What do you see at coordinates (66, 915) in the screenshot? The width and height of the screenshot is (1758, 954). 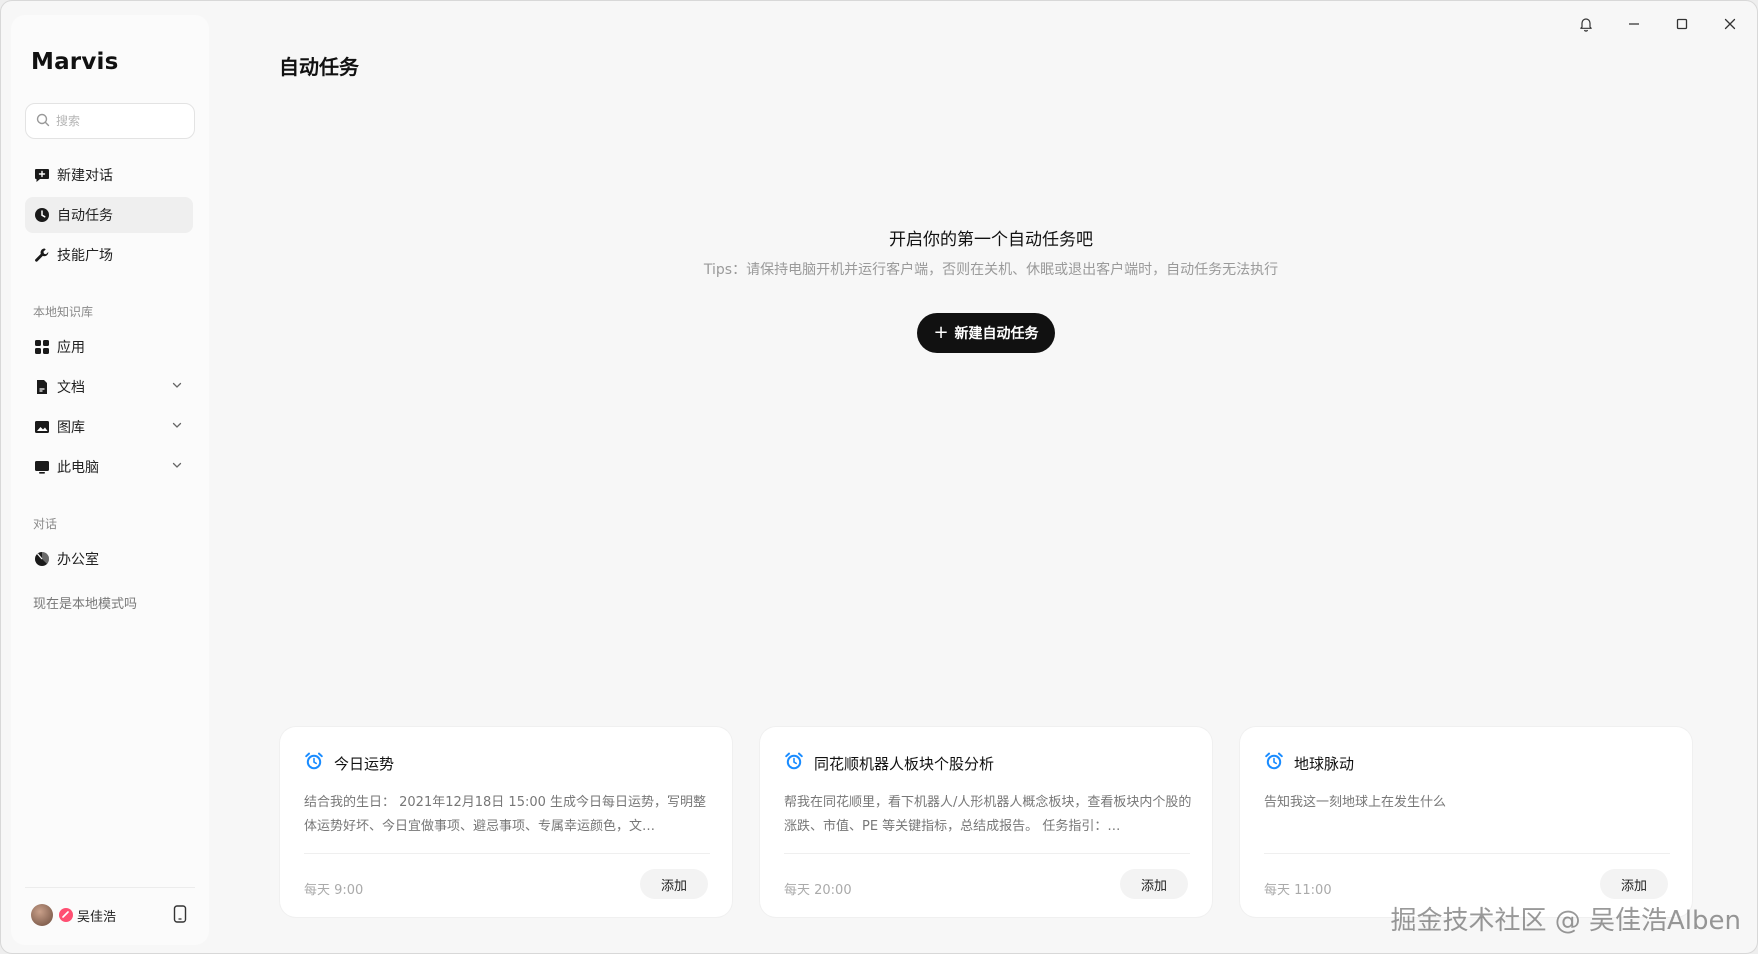 I see `vip-badge-icon` at bounding box center [66, 915].